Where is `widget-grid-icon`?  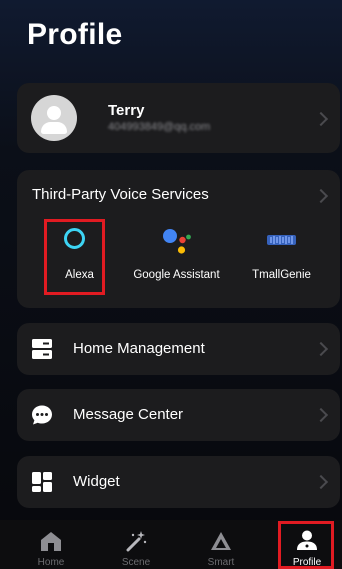 widget-grid-icon is located at coordinates (42, 482).